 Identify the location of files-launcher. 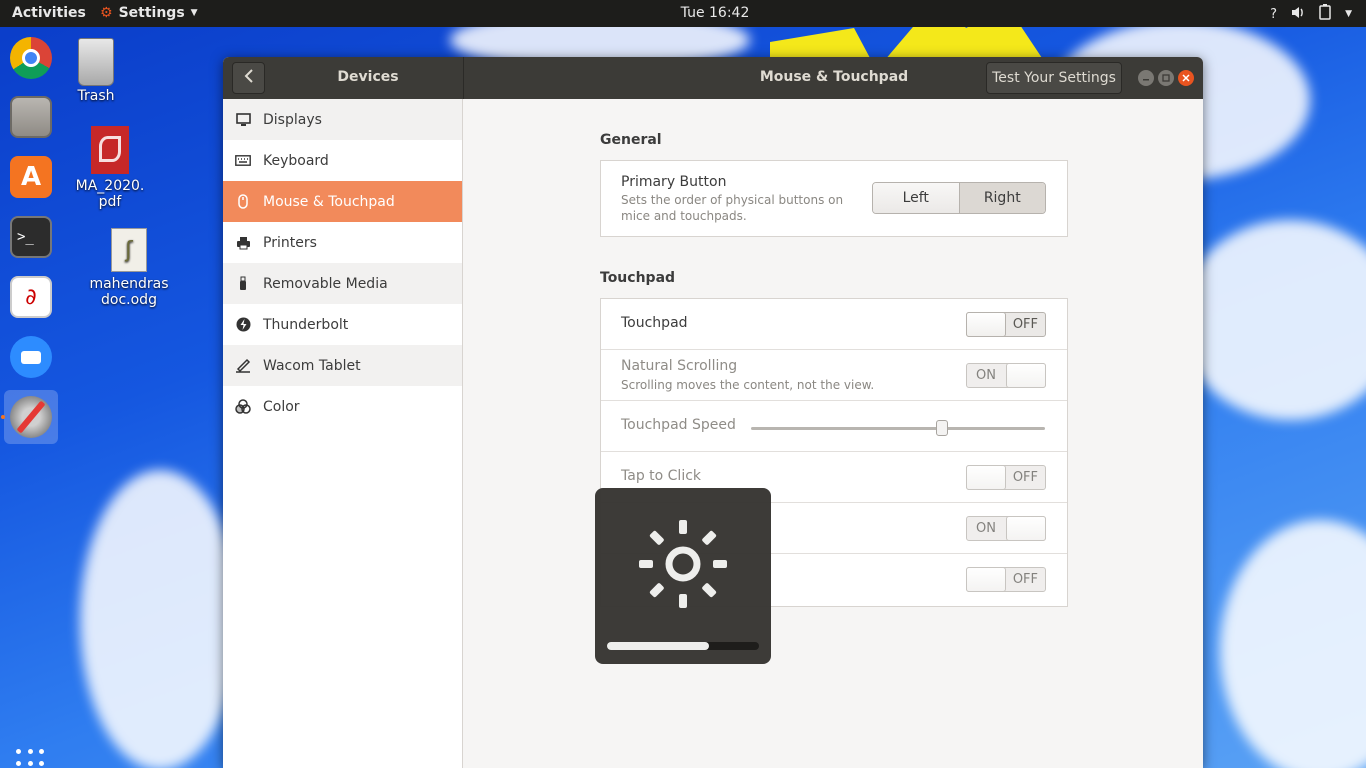
(31, 117).